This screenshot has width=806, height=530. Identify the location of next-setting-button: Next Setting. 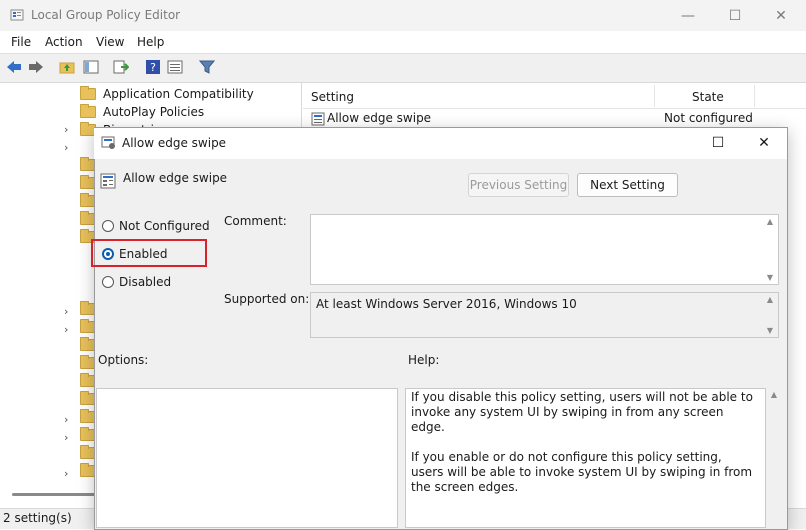
(627, 185).